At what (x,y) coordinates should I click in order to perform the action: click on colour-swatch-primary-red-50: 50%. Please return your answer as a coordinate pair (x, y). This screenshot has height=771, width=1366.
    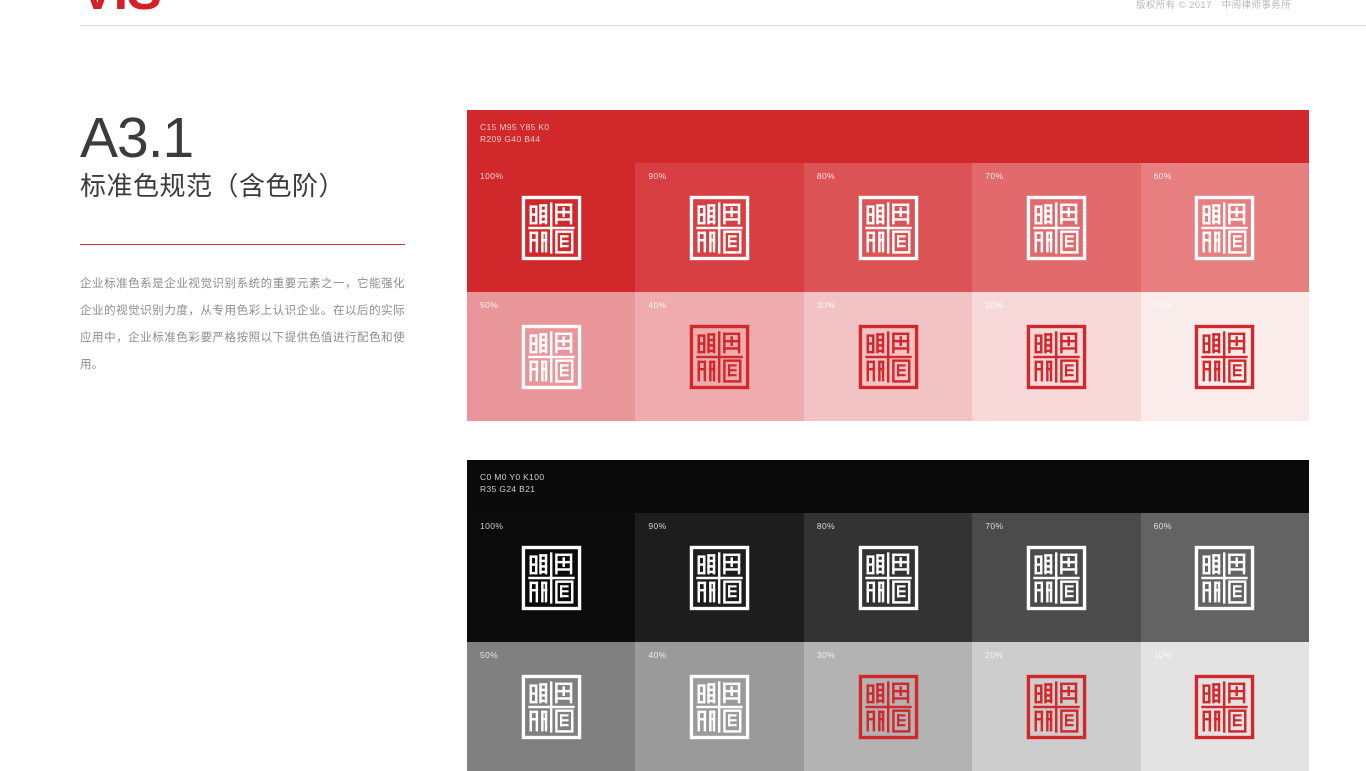
    Looking at the image, I should click on (551, 356).